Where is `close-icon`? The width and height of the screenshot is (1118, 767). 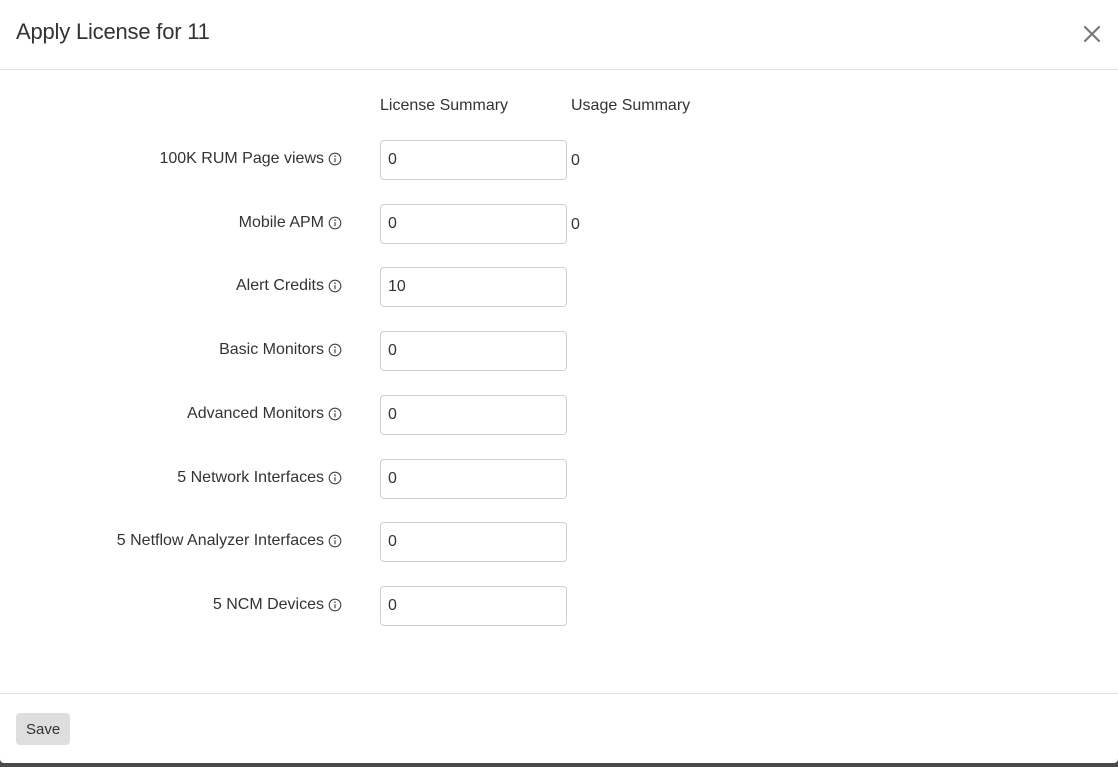
close-icon is located at coordinates (1092, 34).